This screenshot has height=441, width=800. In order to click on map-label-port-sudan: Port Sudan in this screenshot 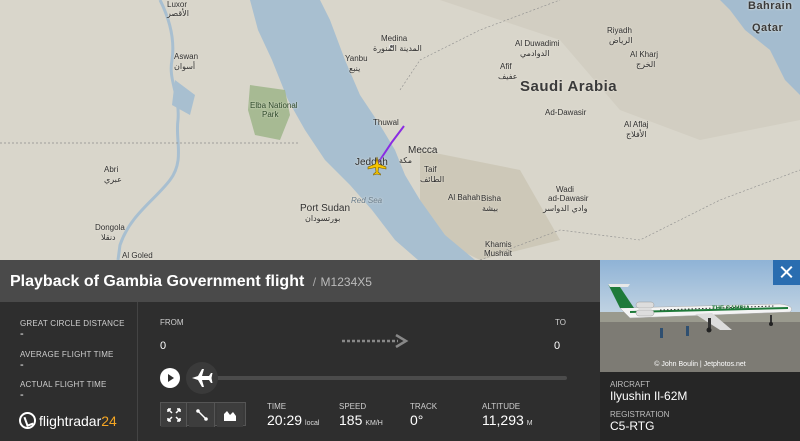, I will do `click(325, 208)`.